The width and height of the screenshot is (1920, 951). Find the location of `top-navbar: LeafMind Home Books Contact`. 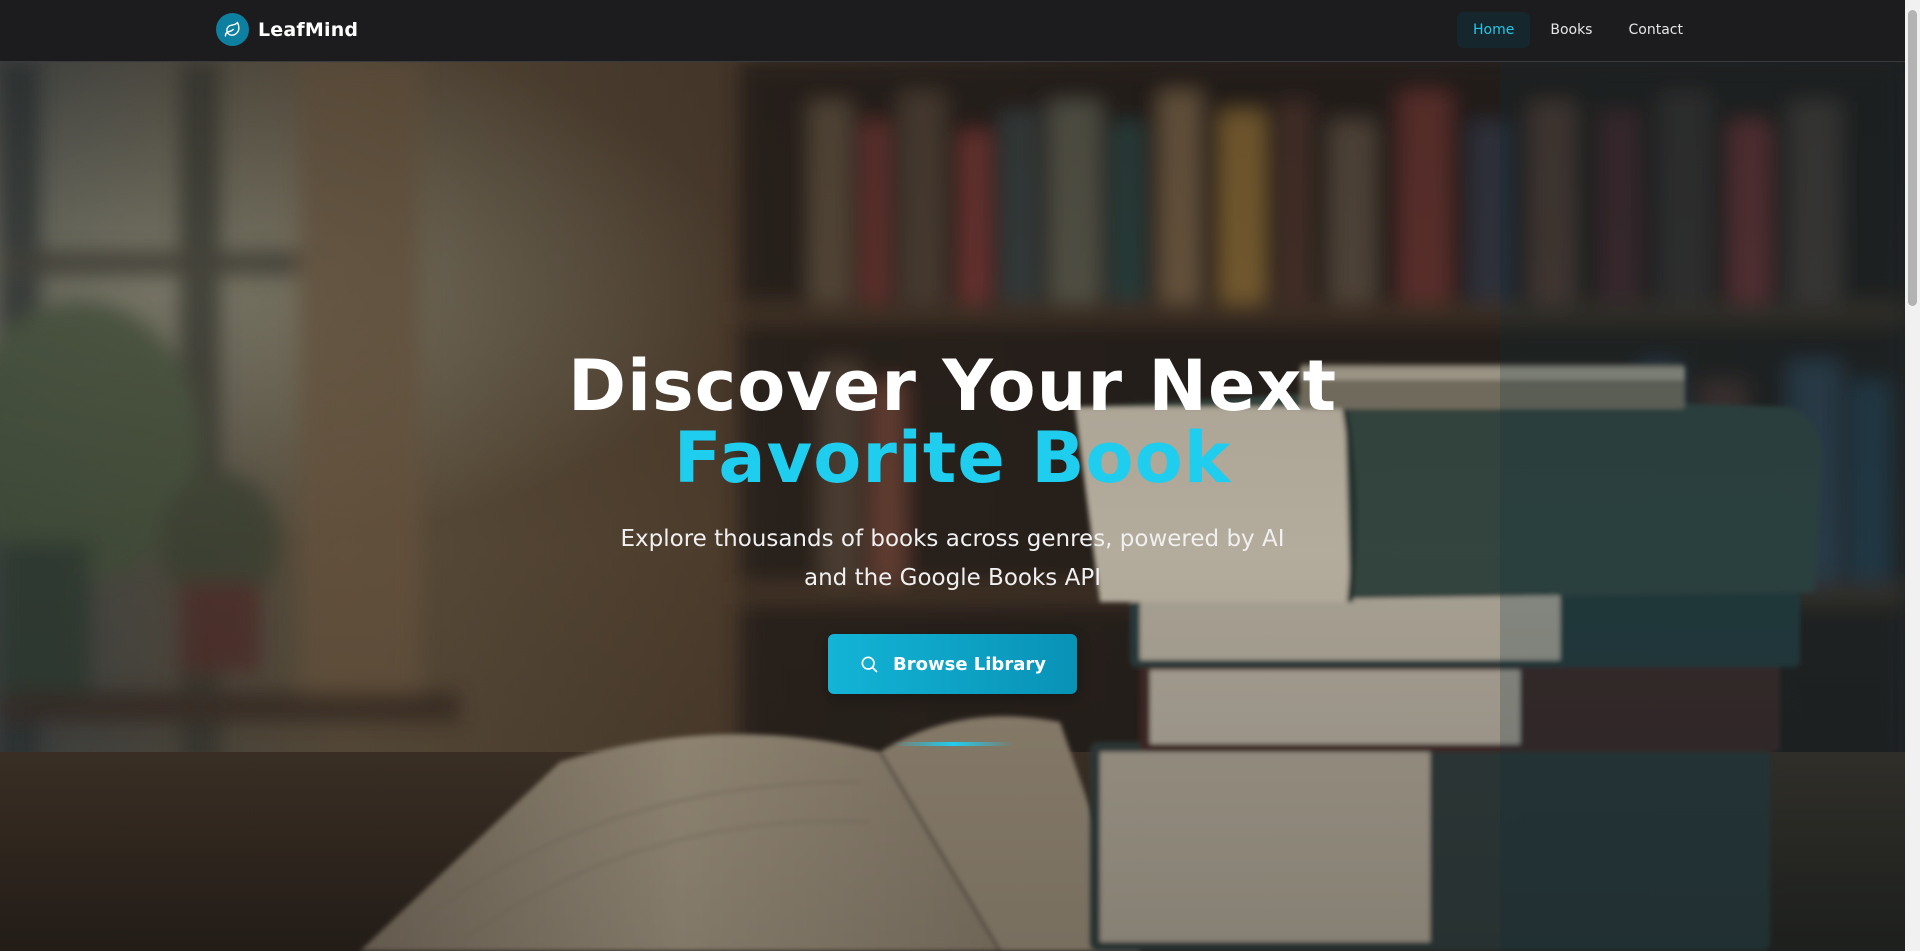

top-navbar: LeafMind Home Books Contact is located at coordinates (952, 31).